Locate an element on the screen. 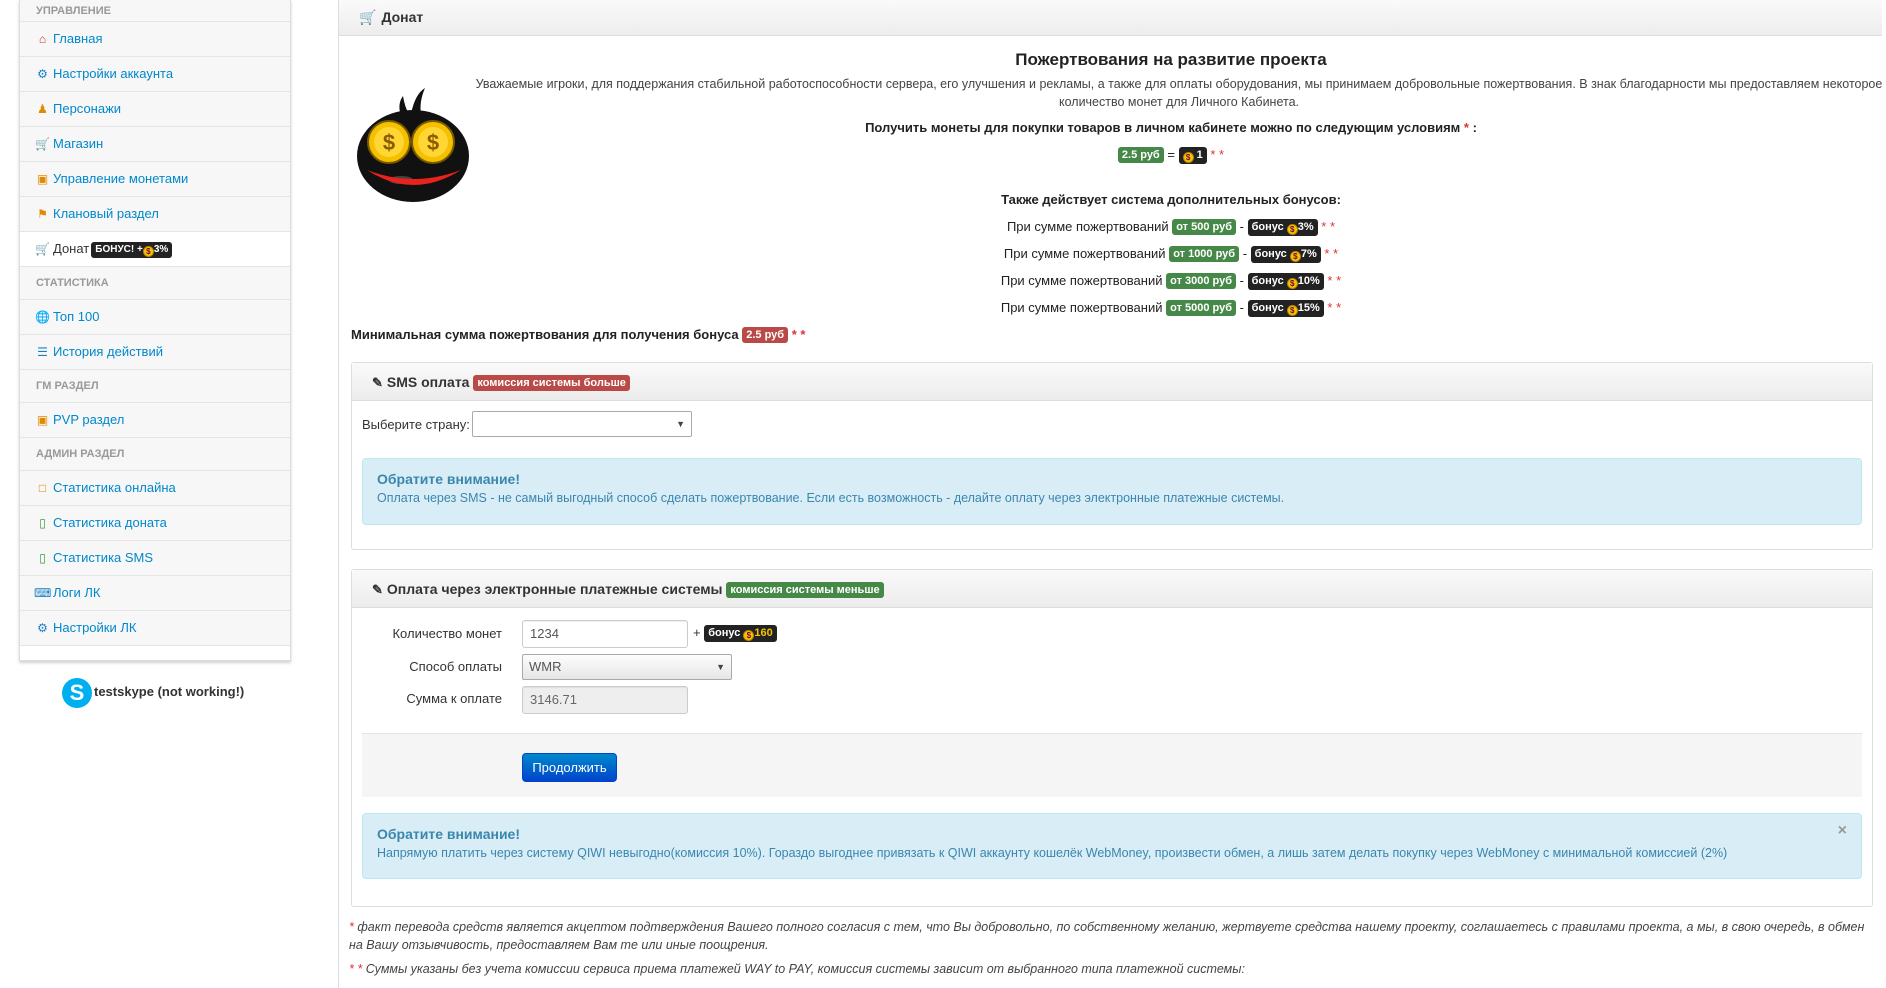 The height and width of the screenshot is (988, 1886). sidebar-item-account-settings: ⚙ Настройки аккаунта is located at coordinates (155, 74).